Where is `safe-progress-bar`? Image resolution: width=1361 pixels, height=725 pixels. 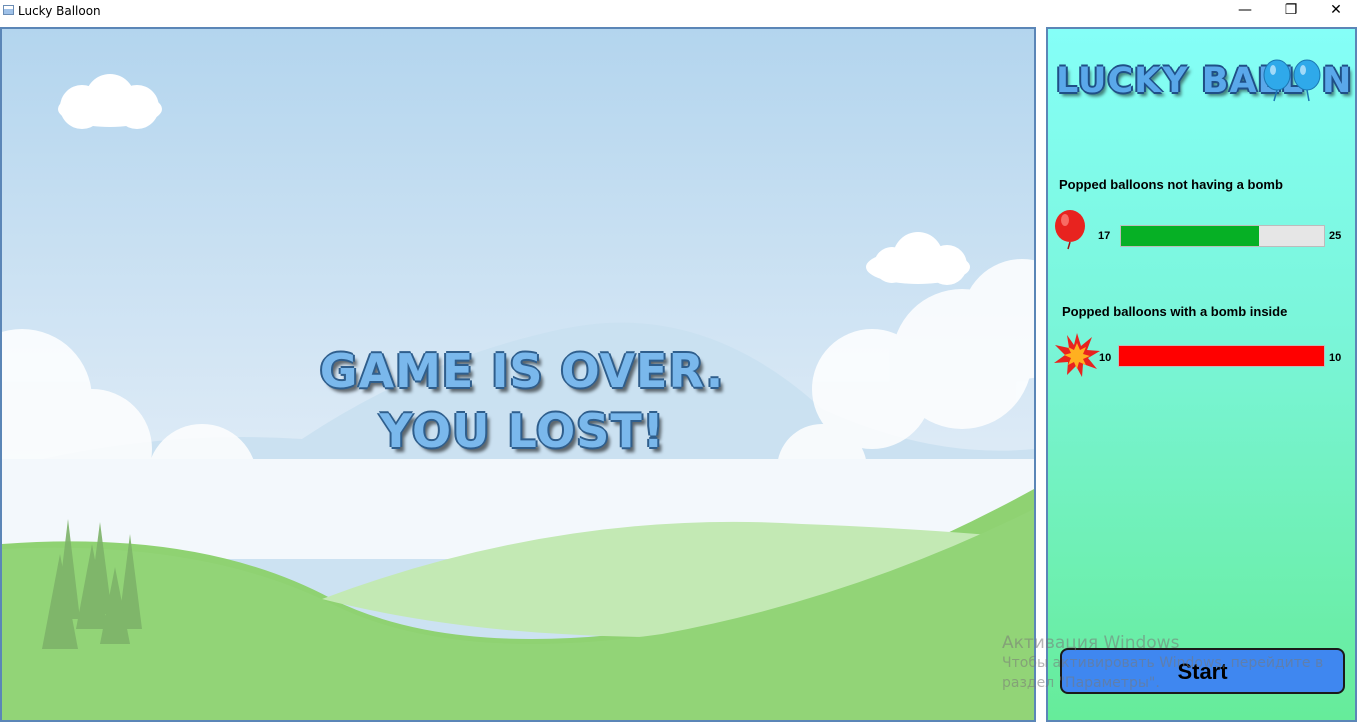
safe-progress-bar is located at coordinates (1222, 236).